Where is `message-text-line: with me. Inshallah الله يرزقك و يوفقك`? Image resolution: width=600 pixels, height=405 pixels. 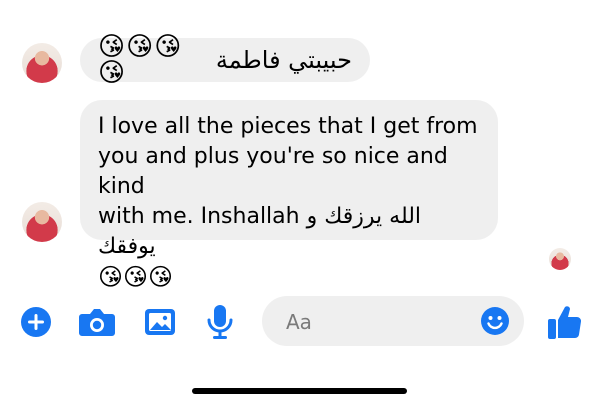 message-text-line: with me. Inshallah الله يرزقك و يوفقك is located at coordinates (260, 231).